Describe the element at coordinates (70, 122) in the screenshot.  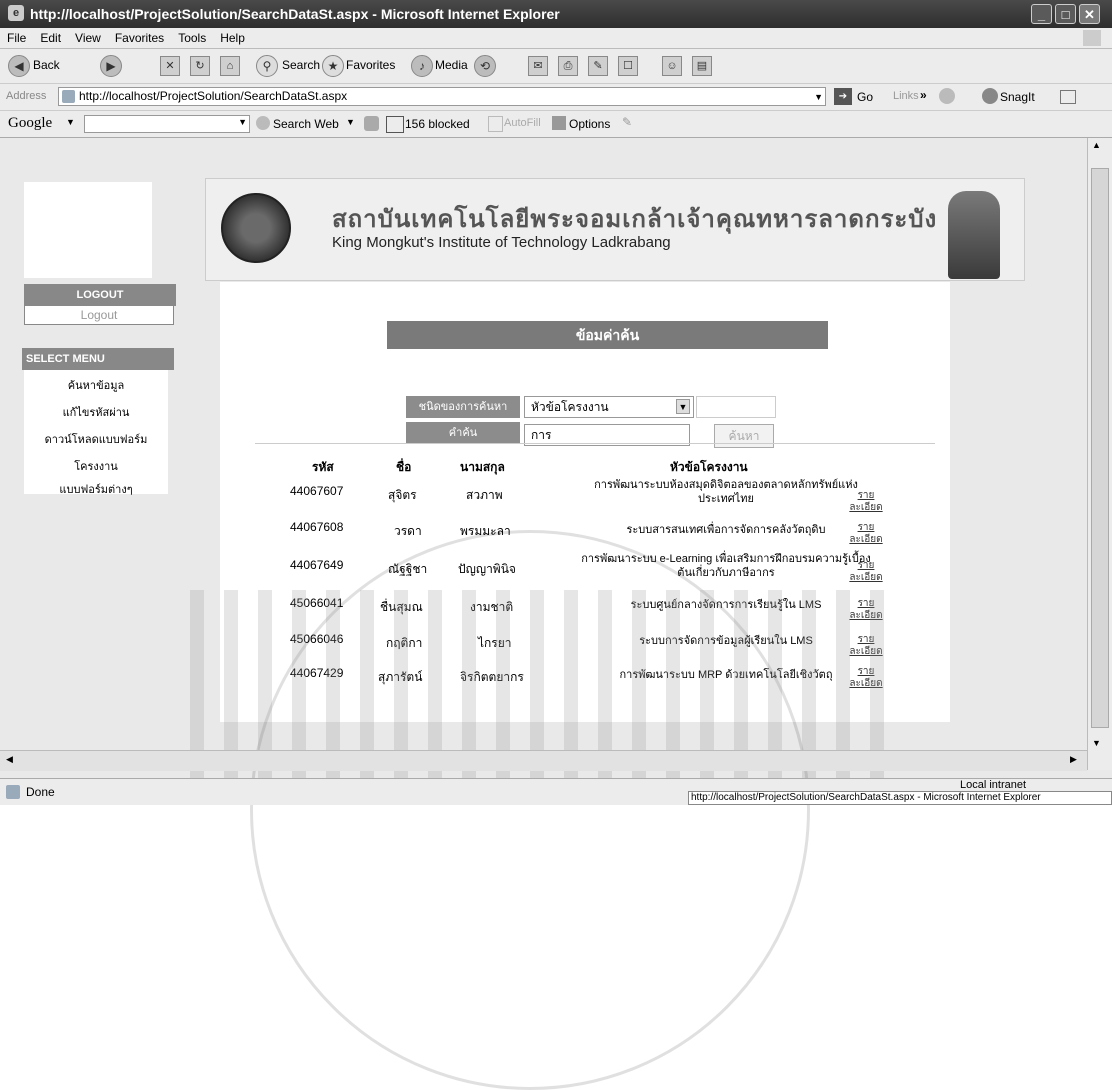
I see `google-menu-arrow-icon: ▼` at that location.